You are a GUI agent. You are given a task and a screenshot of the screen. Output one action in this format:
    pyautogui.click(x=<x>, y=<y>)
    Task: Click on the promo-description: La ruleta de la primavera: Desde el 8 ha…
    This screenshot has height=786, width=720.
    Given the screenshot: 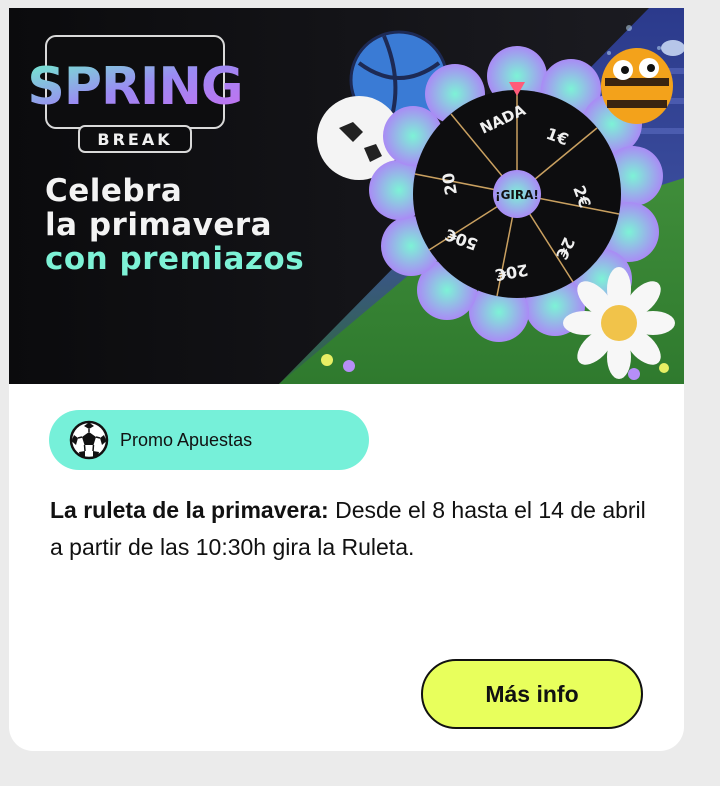 What is the action you would take?
    pyautogui.click(x=350, y=529)
    